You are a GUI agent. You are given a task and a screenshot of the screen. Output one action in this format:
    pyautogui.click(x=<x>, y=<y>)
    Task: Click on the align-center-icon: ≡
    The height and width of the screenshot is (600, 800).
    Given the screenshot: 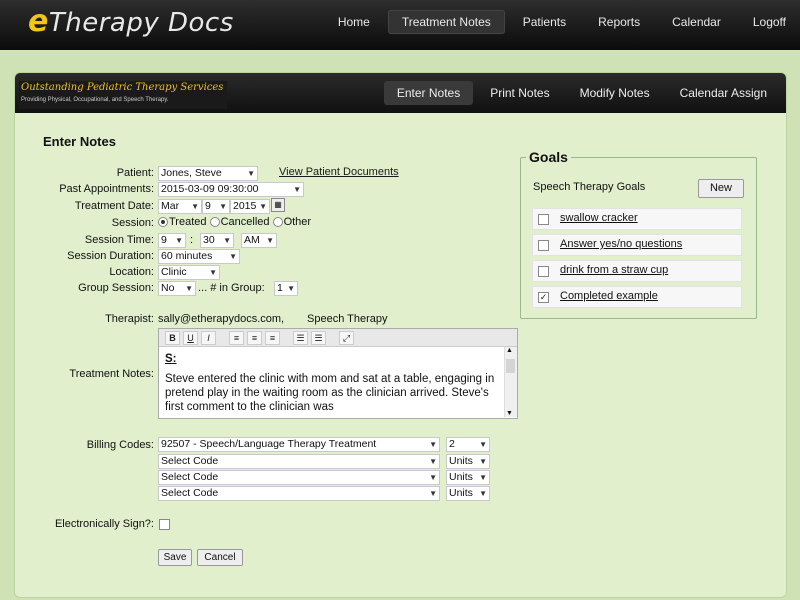 What is the action you would take?
    pyautogui.click(x=254, y=338)
    